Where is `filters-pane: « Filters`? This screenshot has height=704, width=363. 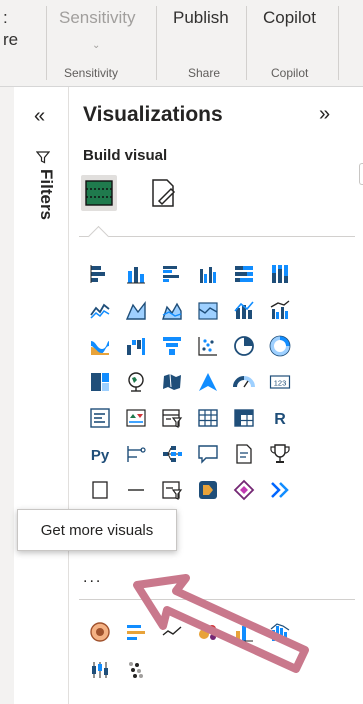 filters-pane: « Filters is located at coordinates (41, 395).